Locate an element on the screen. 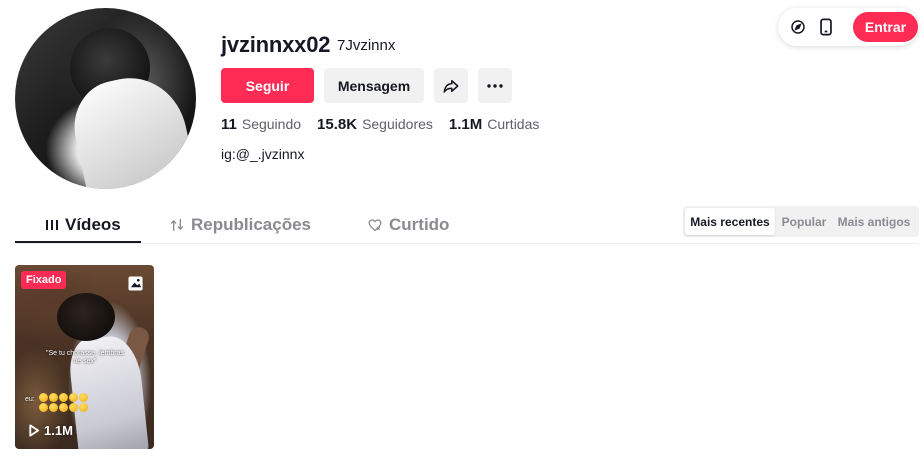 The width and height of the screenshot is (924, 462). sort-option-oldest: Mais antigos is located at coordinates (874, 221).